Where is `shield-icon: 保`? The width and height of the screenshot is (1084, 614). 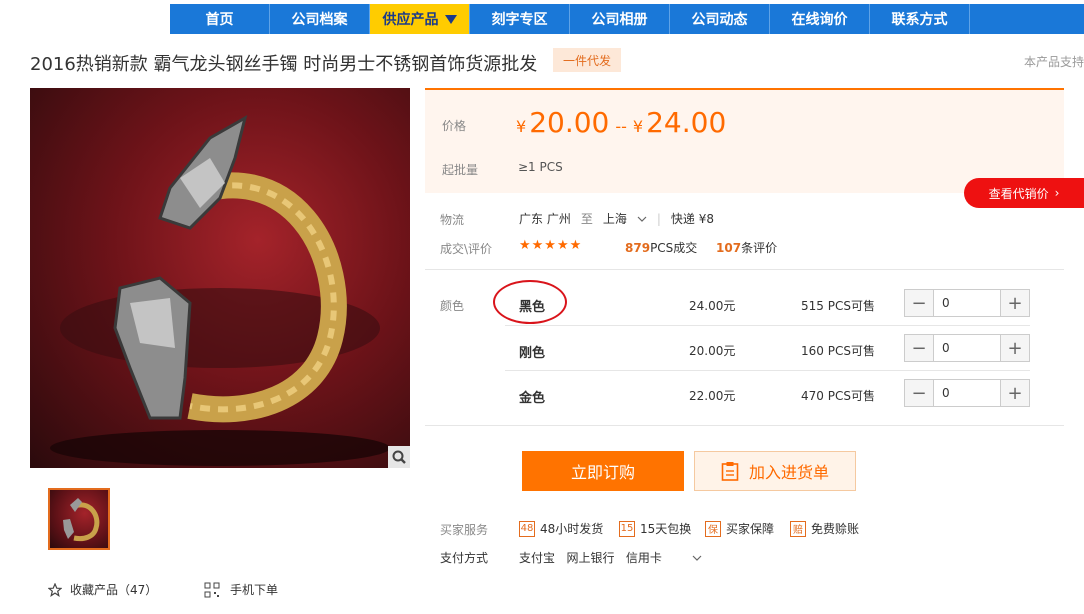
shield-icon: 保 is located at coordinates (713, 528).